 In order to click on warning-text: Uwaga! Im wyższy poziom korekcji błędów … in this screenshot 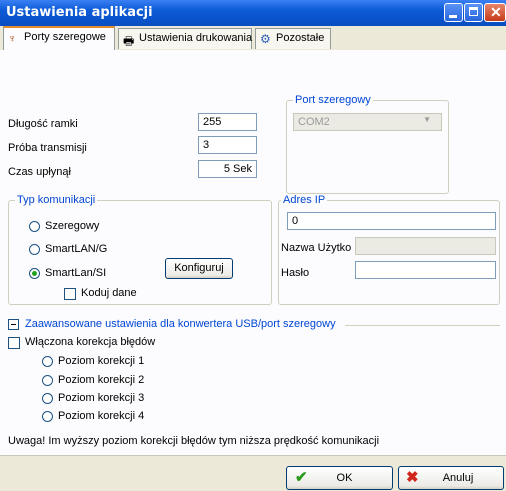, I will do `click(194, 441)`.